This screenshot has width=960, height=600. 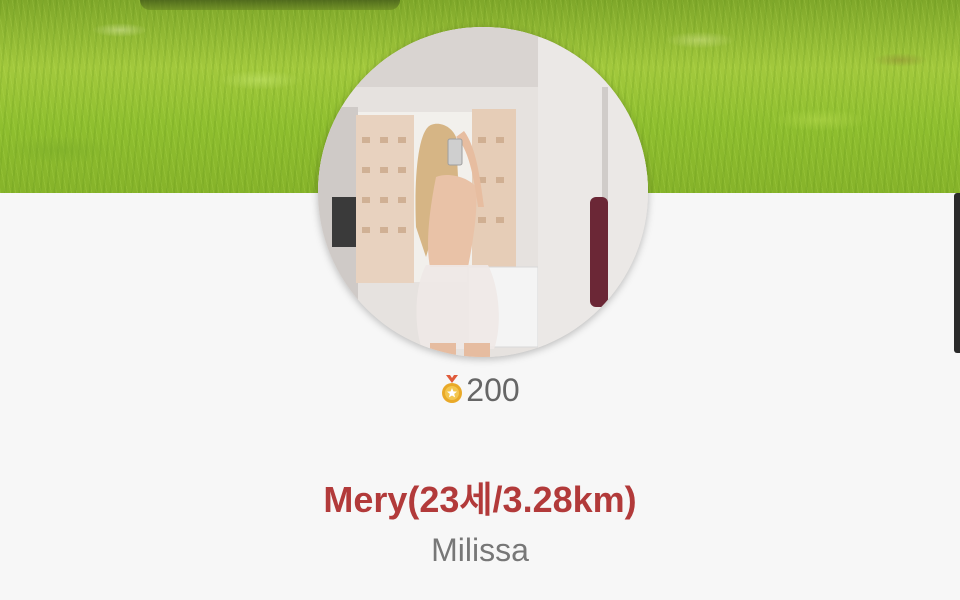 I want to click on points-row: 200, so click(x=480, y=390).